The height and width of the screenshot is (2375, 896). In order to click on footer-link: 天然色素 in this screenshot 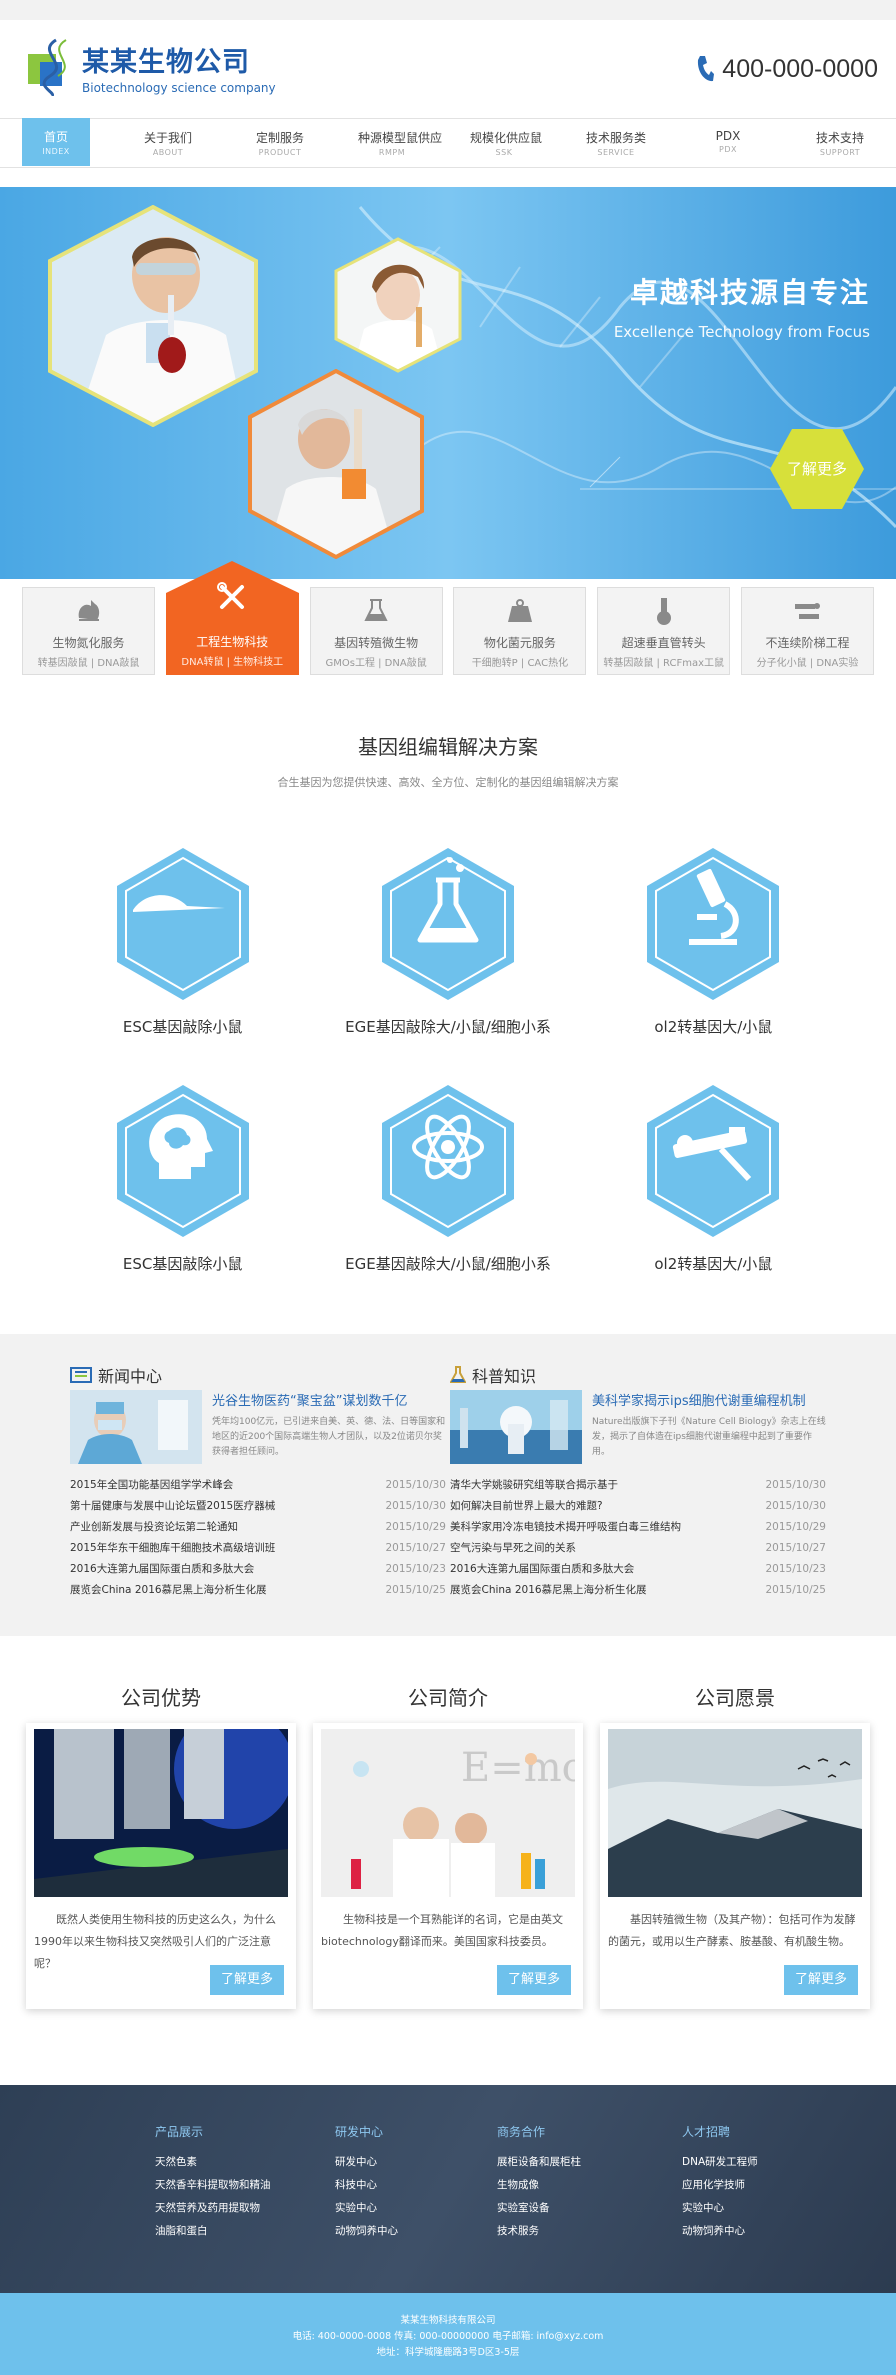, I will do `click(245, 2165)`.